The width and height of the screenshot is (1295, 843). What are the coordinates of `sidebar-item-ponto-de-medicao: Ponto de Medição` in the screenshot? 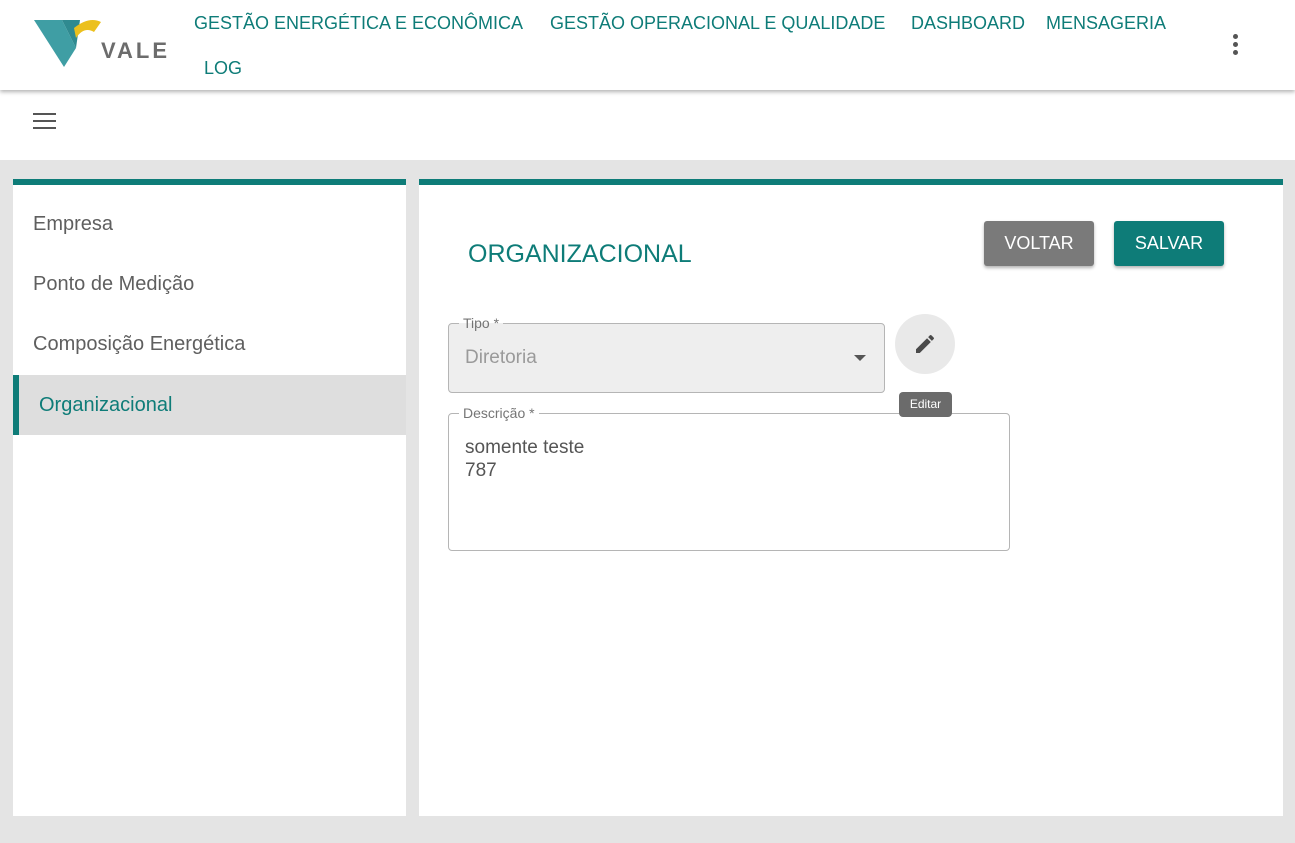 It's located at (209, 284).